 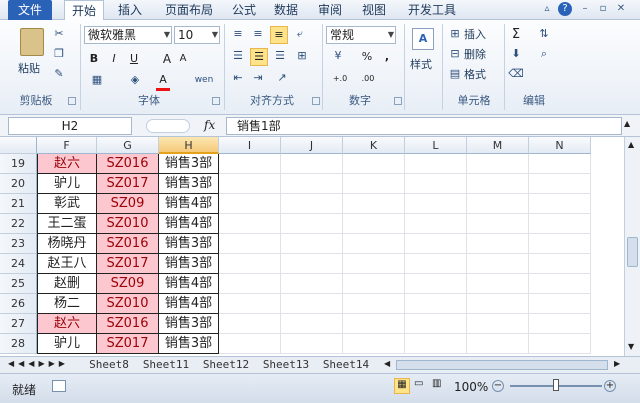 I want to click on delete-cells-button: 删除, so click(x=475, y=54).